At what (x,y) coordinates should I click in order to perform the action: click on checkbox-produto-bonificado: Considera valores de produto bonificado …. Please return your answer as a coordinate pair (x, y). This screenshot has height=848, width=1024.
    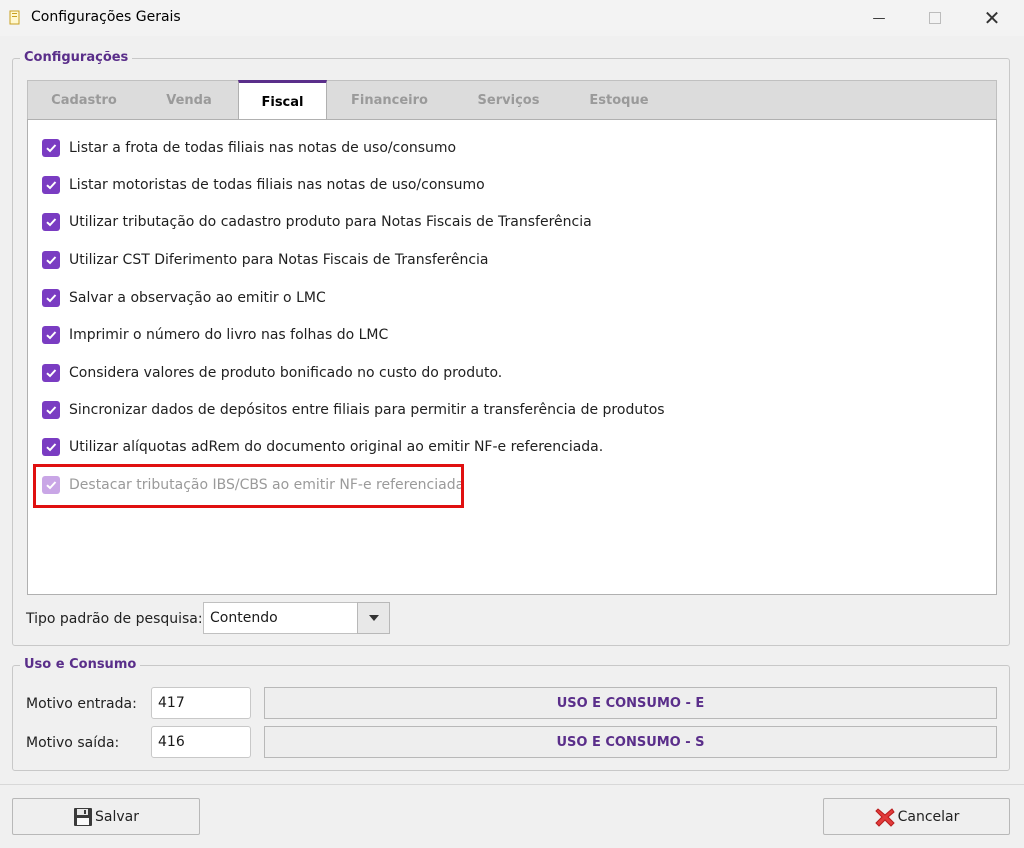
    Looking at the image, I should click on (272, 373).